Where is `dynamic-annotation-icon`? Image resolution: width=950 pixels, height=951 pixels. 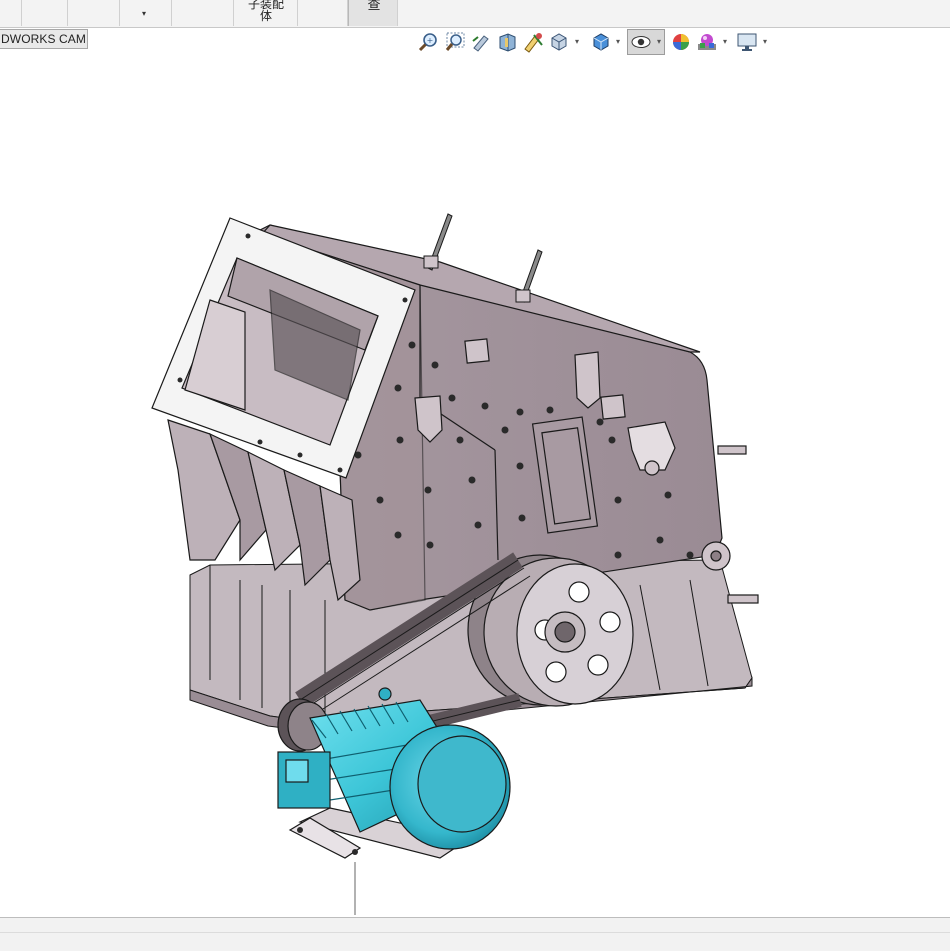 dynamic-annotation-icon is located at coordinates (533, 42).